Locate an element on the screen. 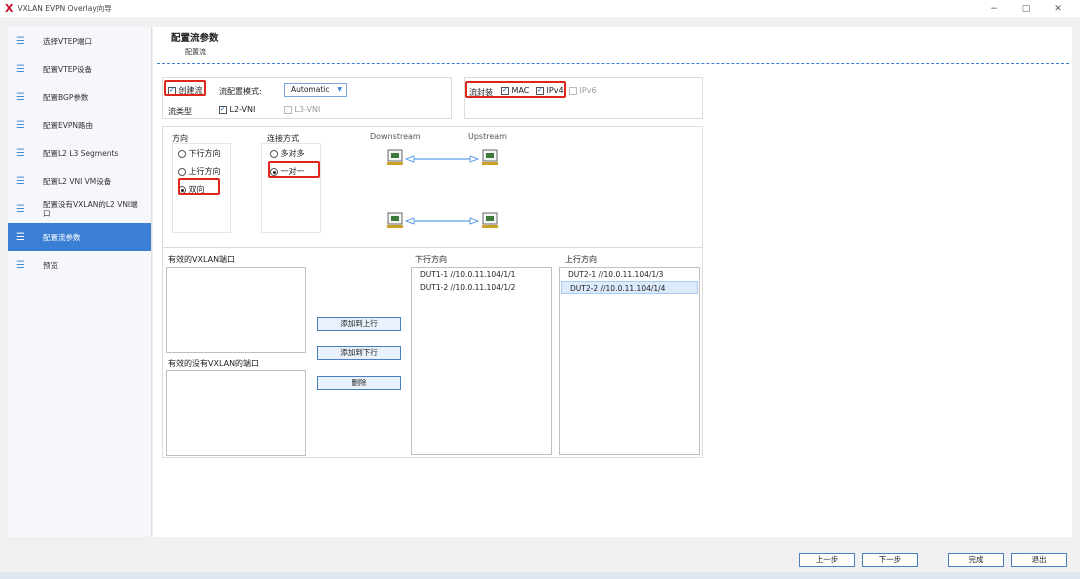 This screenshot has width=1080, height=579. close-icon: ✕ is located at coordinates (1058, 9).